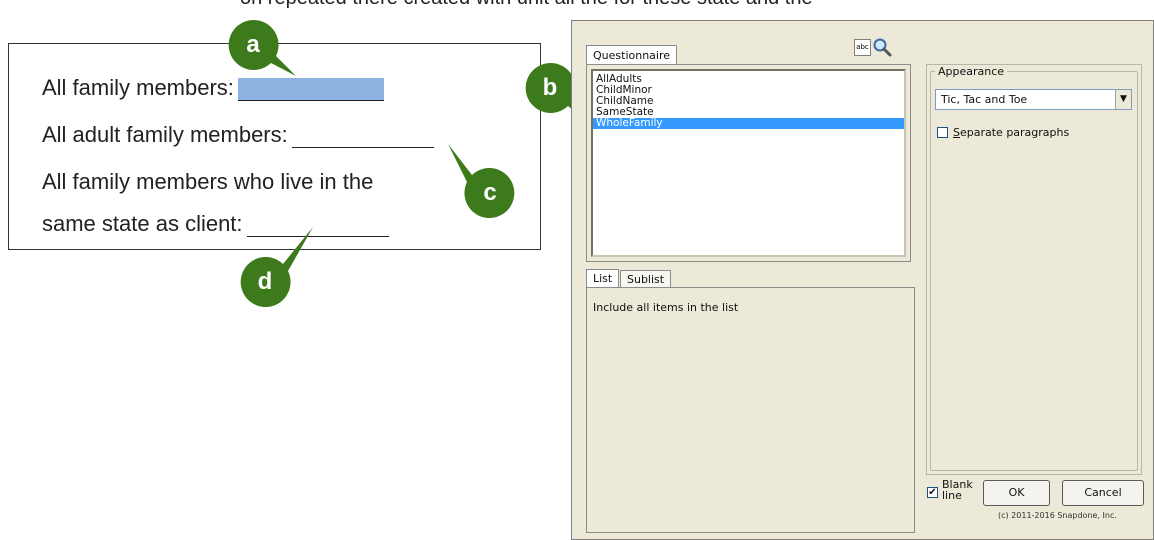 This screenshot has width=1154, height=540. I want to click on ok-button: OK, so click(1016, 493).